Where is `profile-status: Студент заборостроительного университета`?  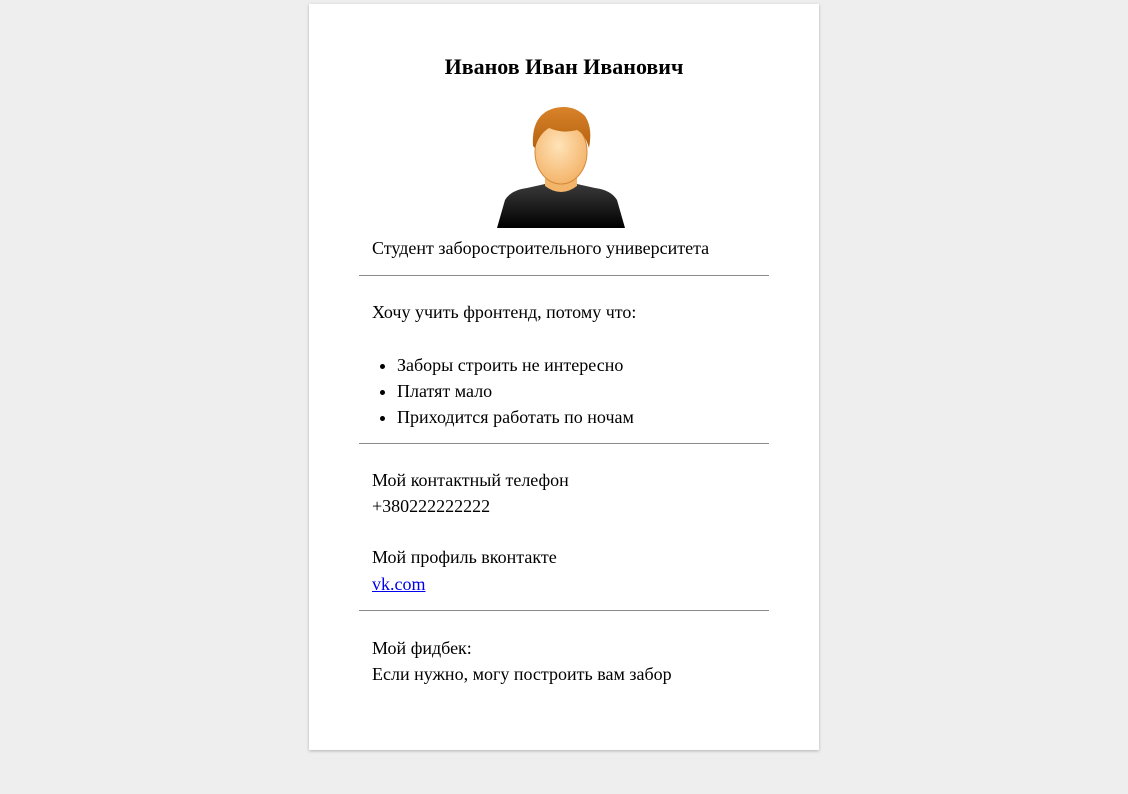
profile-status: Студент заборостроительного университета is located at coordinates (541, 248).